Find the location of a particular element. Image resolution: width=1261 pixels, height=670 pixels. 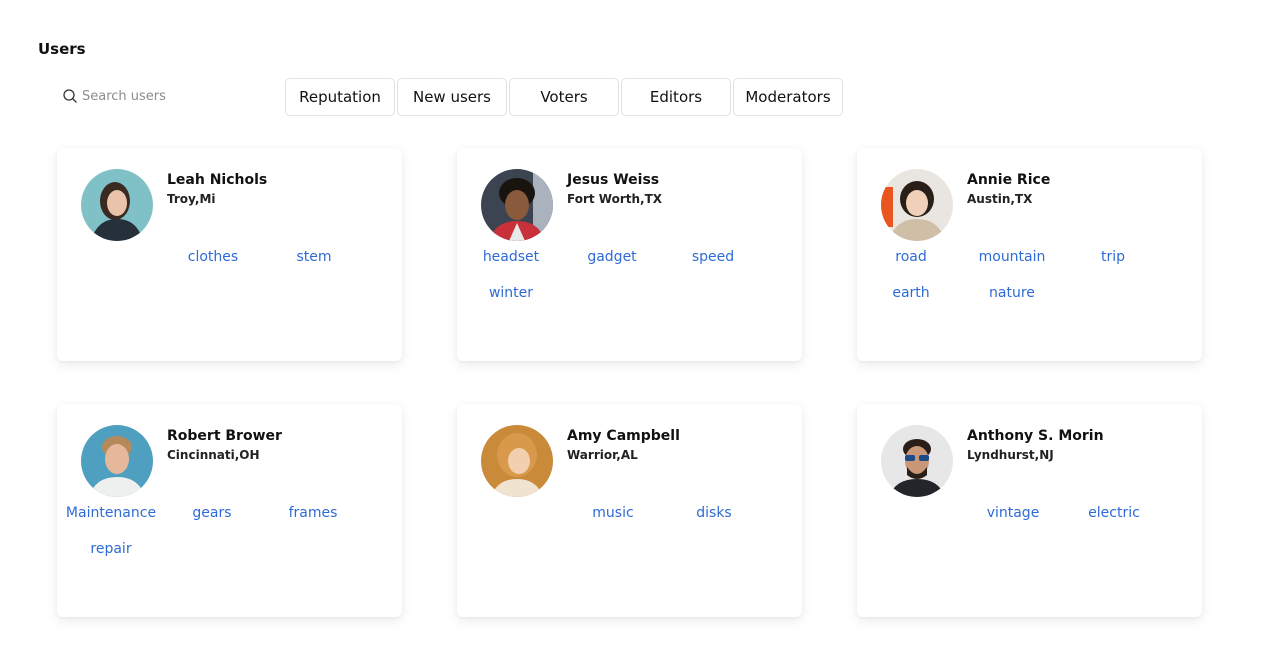

tag: earth is located at coordinates (911, 293).